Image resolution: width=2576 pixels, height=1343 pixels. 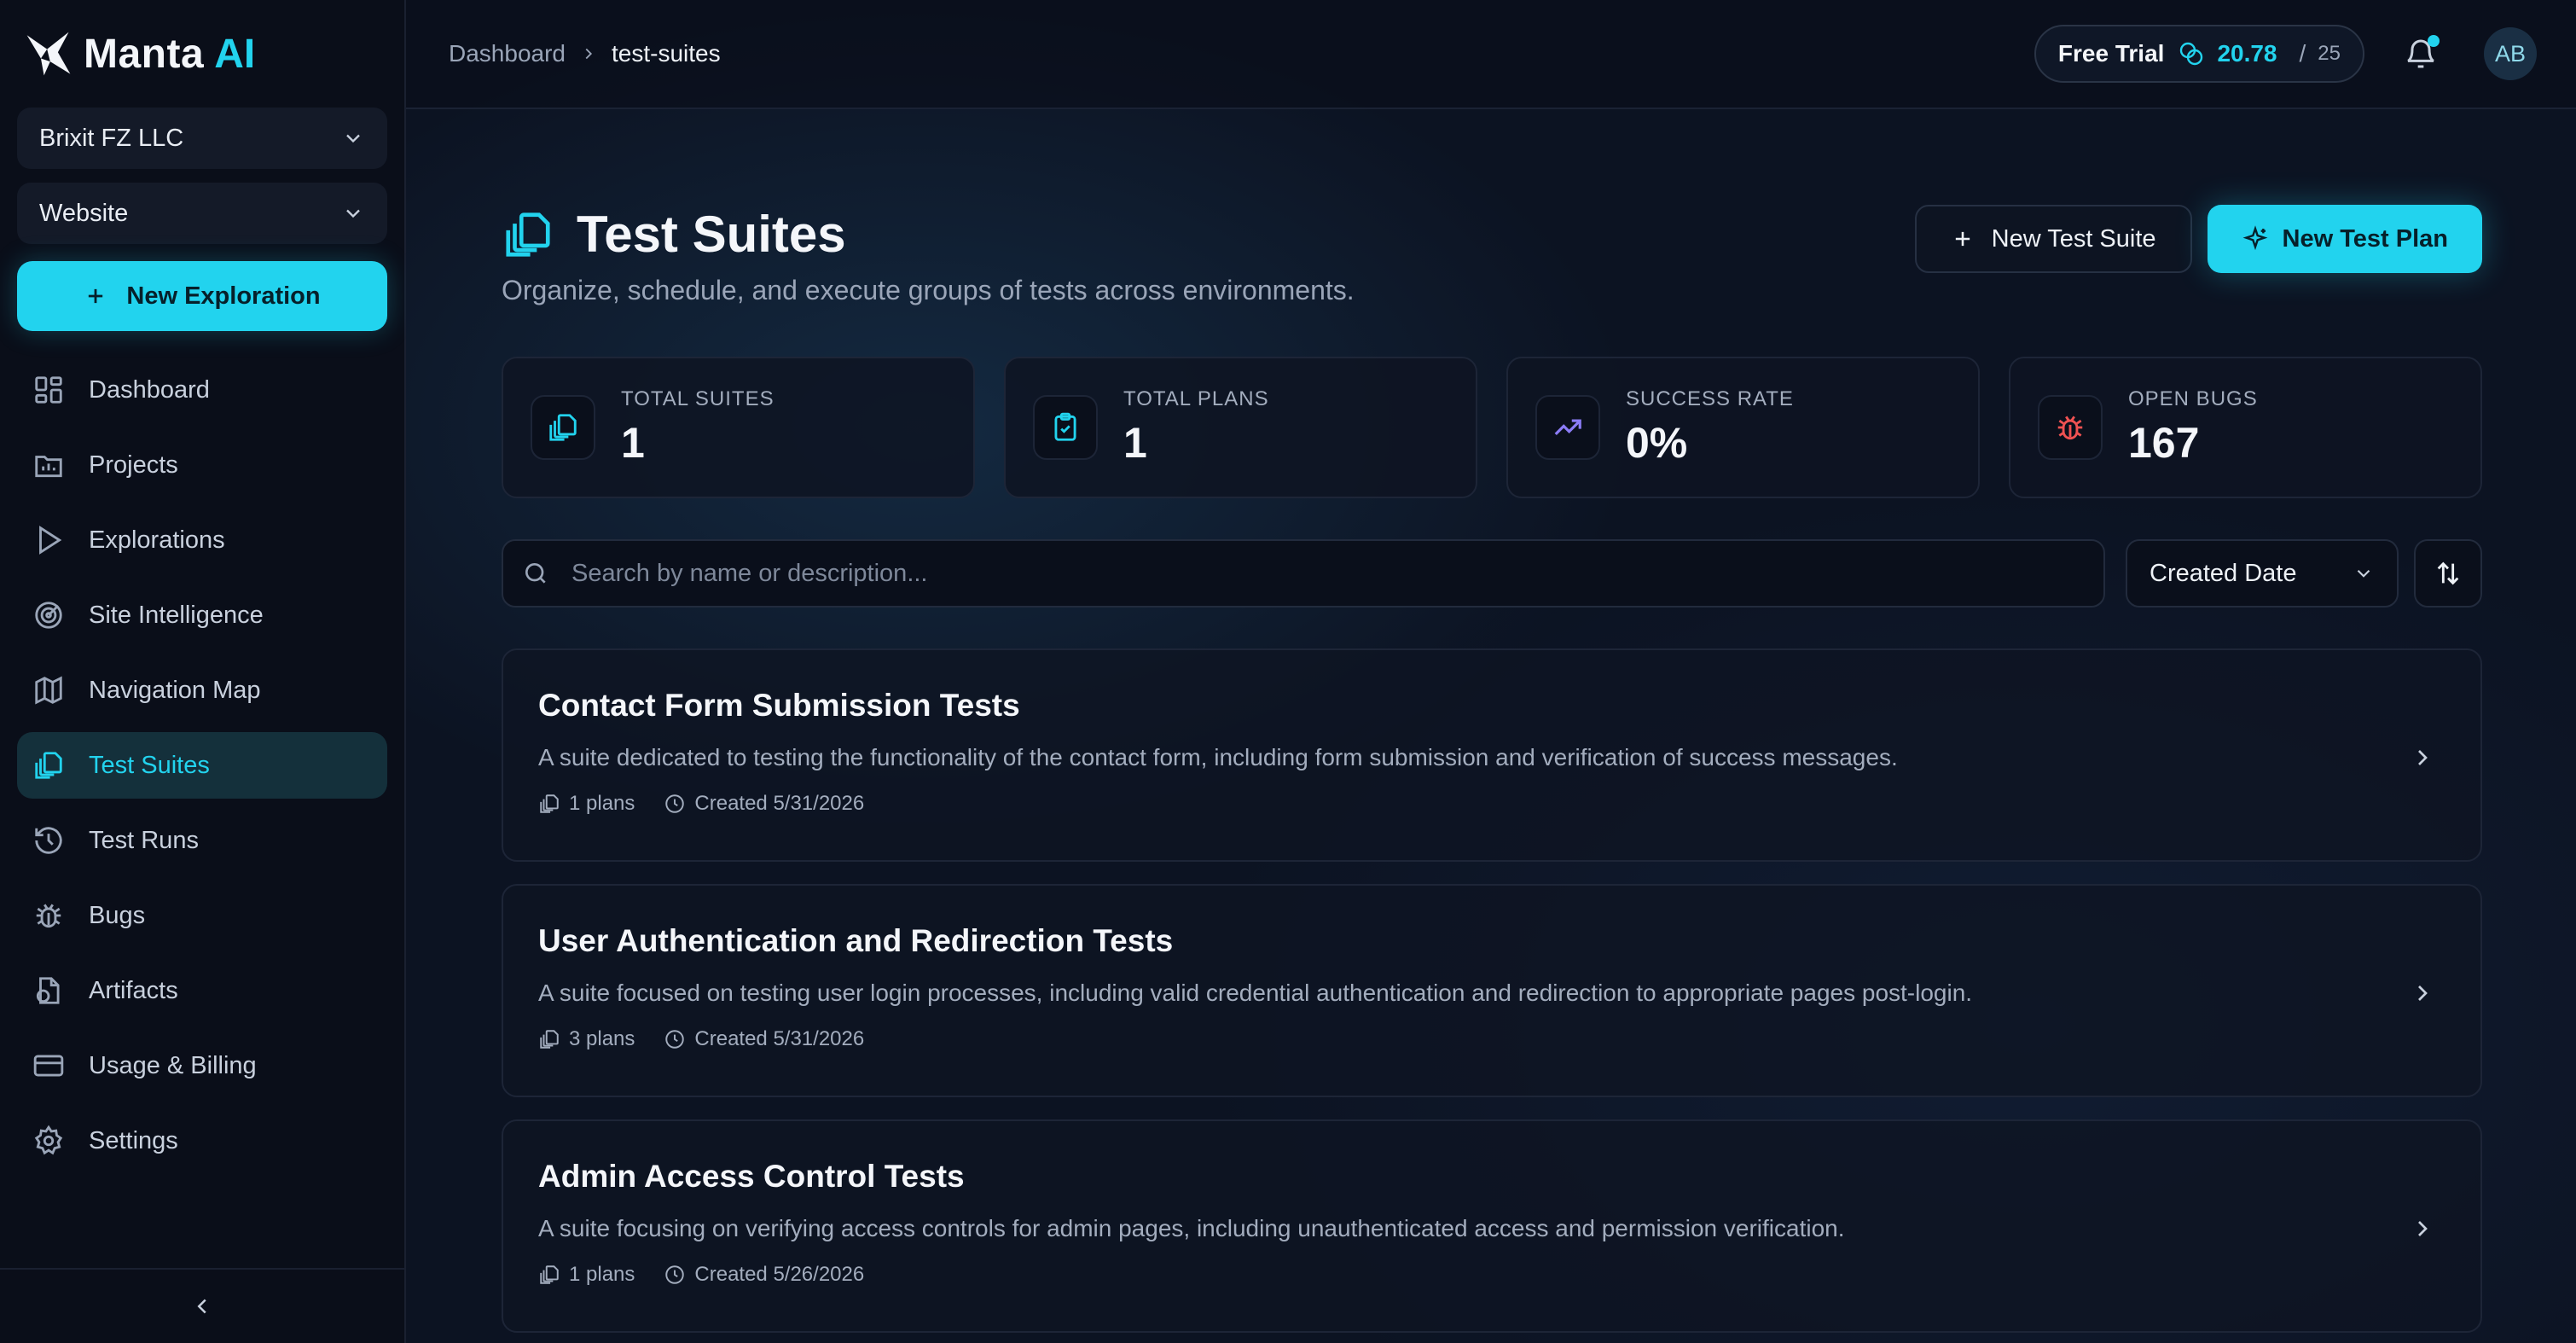 I want to click on project-select: Website, so click(x=202, y=213).